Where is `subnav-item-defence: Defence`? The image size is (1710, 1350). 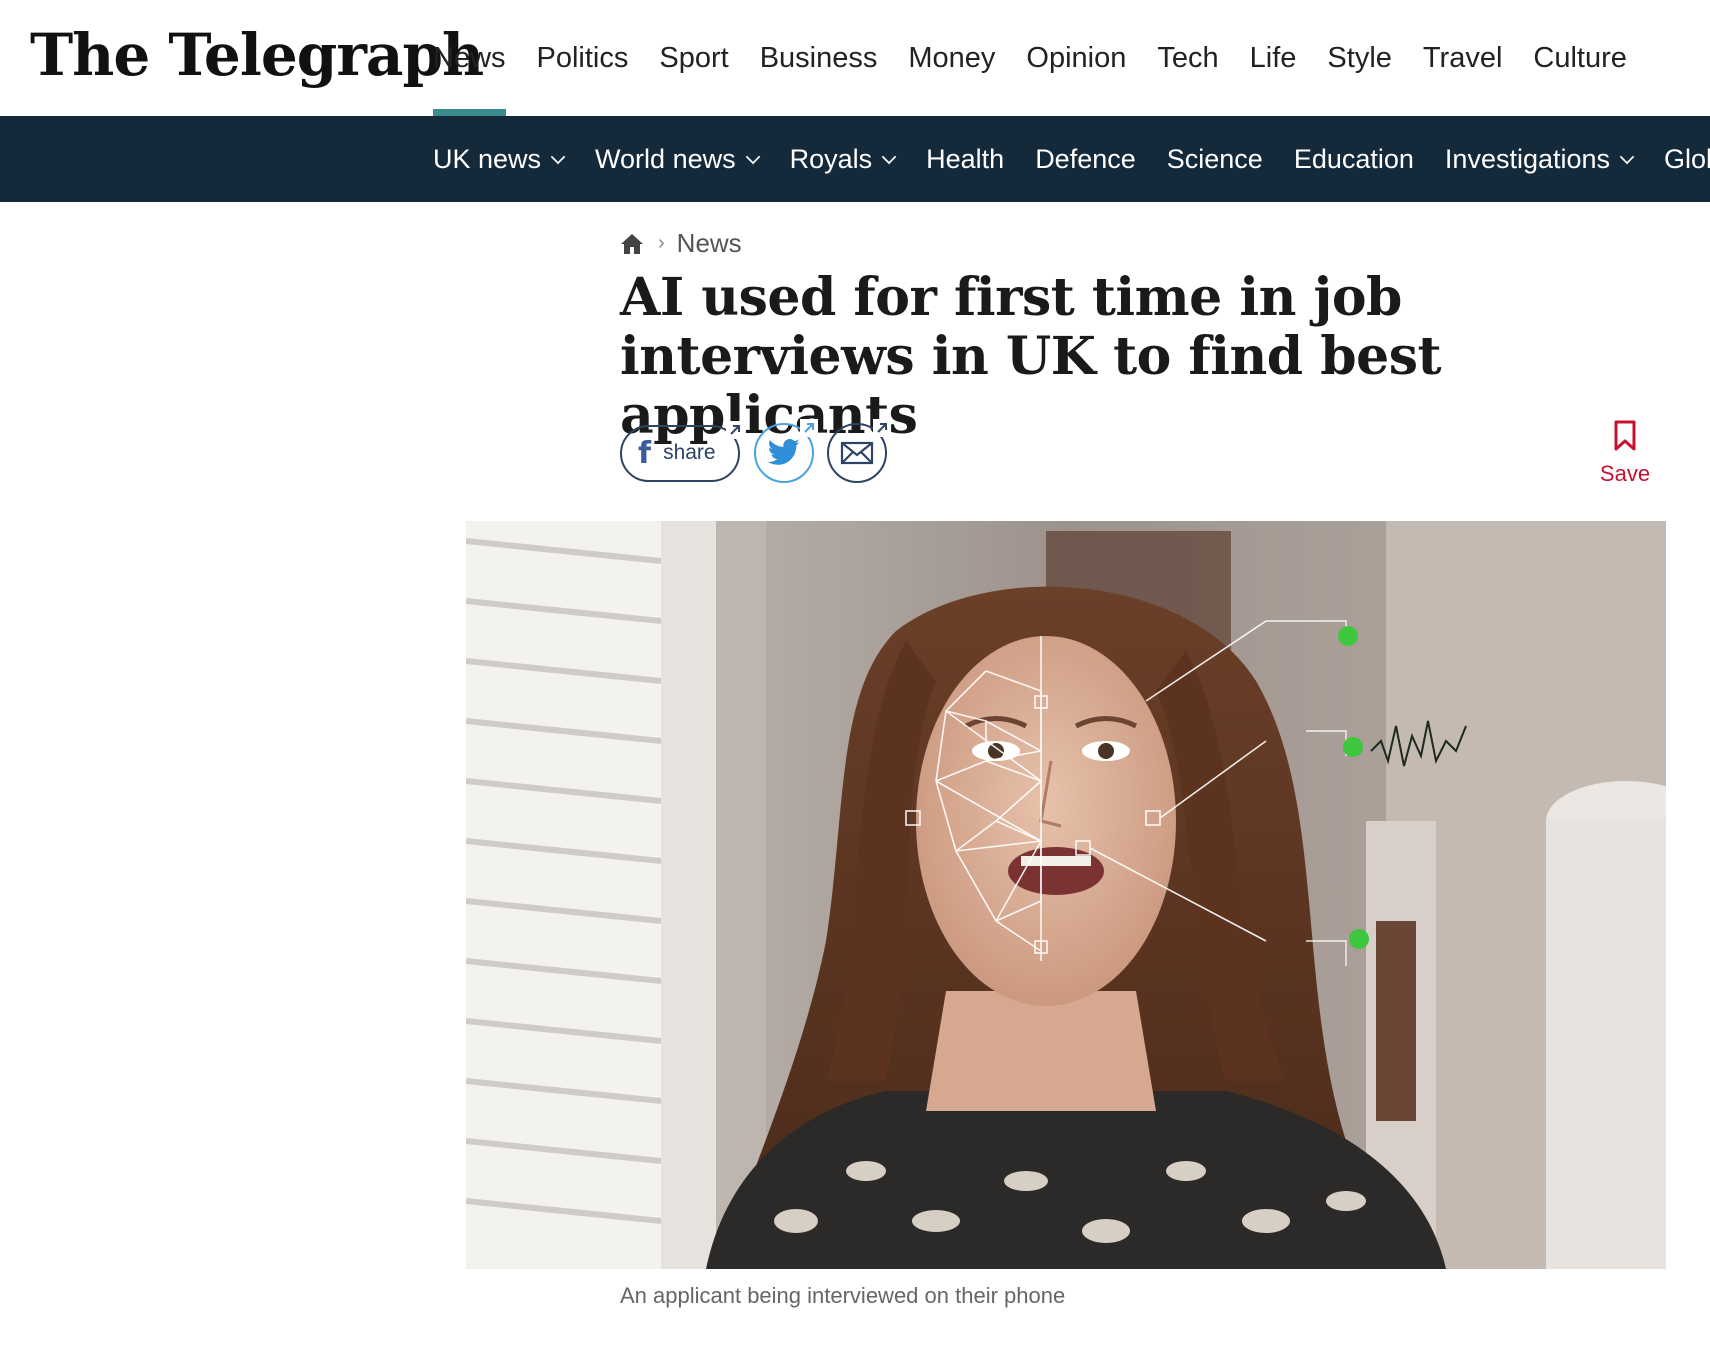 subnav-item-defence: Defence is located at coordinates (1085, 159).